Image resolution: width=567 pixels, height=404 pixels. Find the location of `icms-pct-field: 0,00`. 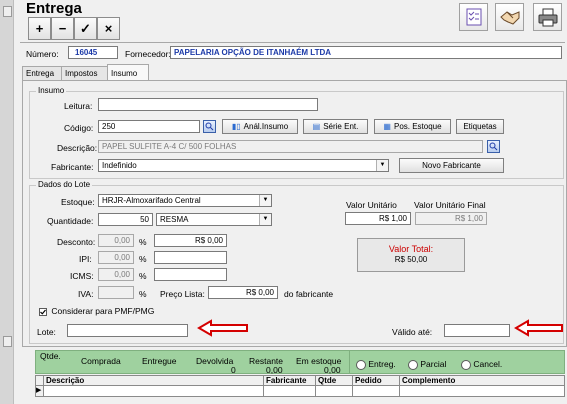

icms-pct-field: 0,00 is located at coordinates (116, 274).